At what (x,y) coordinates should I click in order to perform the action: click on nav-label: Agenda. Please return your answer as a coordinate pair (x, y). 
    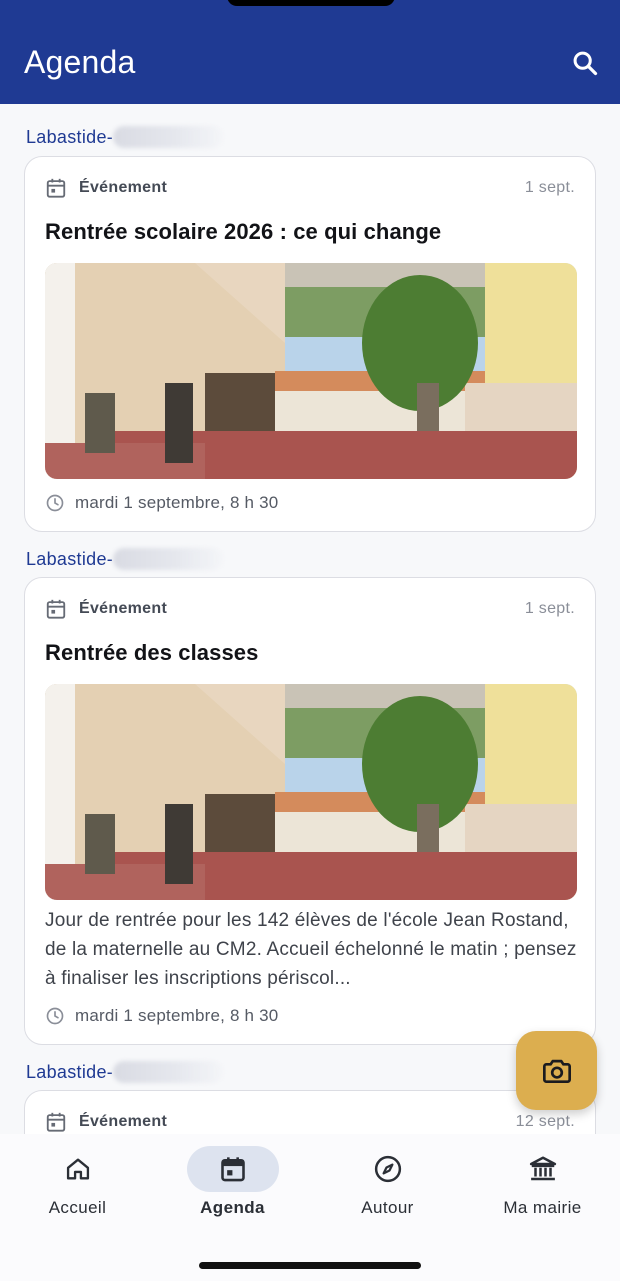
    Looking at the image, I should click on (232, 1207).